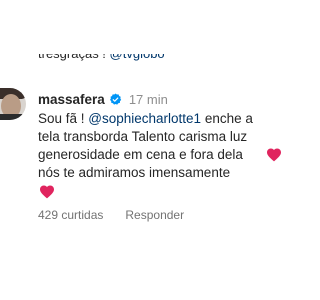 This screenshot has height=300, width=320. Describe the element at coordinates (115, 98) in the screenshot. I see `verified-badge-icon` at that location.